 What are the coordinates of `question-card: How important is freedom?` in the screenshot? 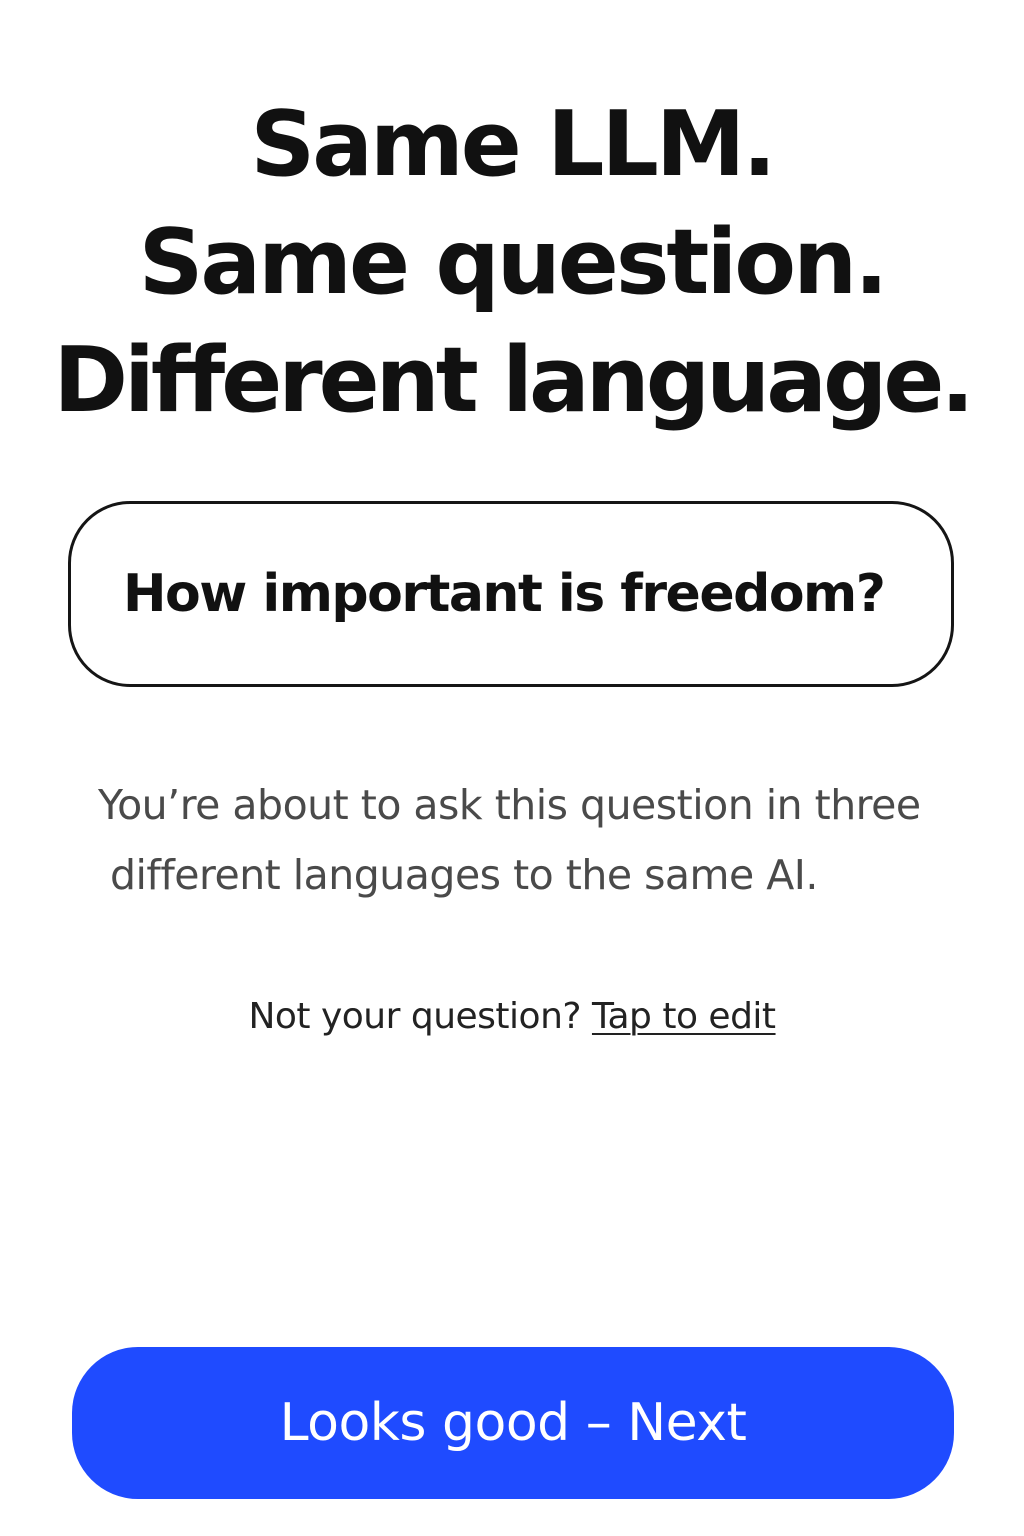 It's located at (511, 594).